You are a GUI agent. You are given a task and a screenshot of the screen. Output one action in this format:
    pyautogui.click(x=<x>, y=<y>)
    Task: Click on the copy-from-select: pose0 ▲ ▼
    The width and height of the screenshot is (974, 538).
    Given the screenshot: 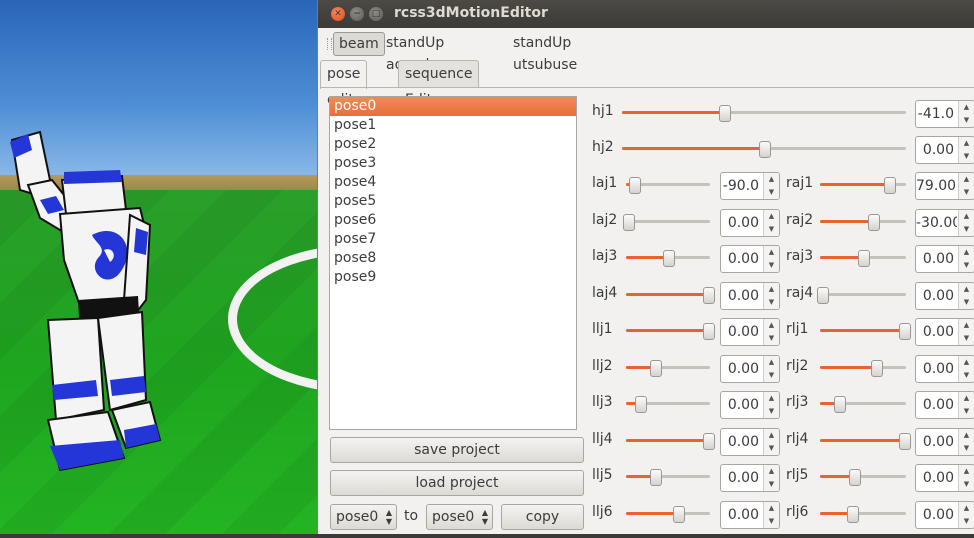 What is the action you would take?
    pyautogui.click(x=363, y=517)
    